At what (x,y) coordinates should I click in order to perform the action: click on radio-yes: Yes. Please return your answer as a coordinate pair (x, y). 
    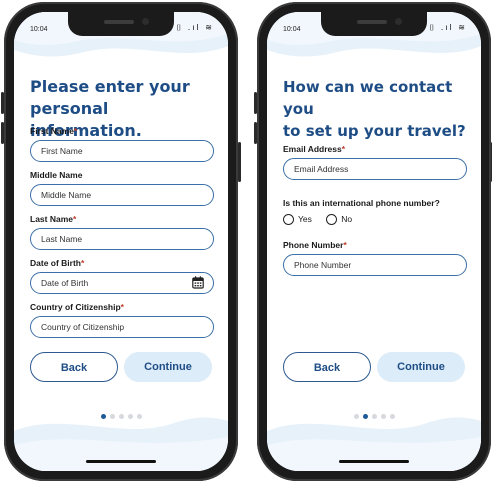
    Looking at the image, I should click on (297, 220).